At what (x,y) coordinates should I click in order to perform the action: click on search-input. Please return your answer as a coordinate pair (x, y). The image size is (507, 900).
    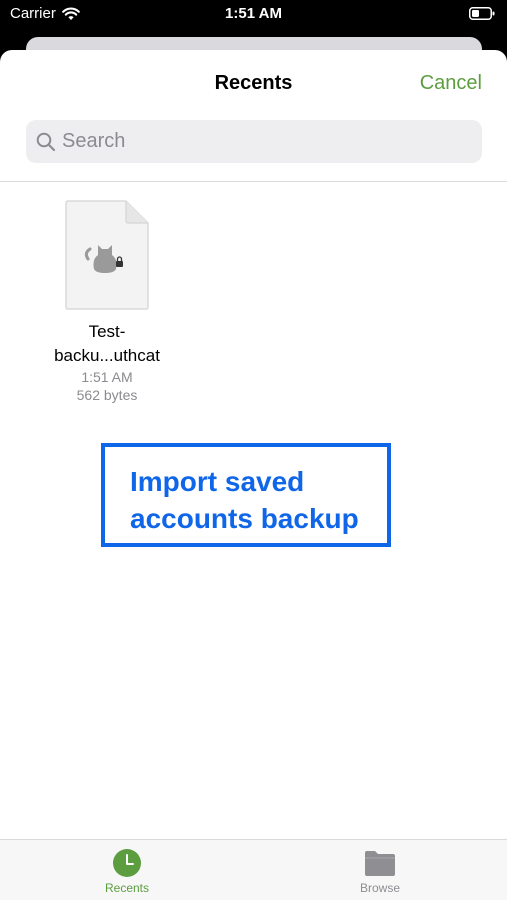
    Looking at the image, I should click on (252, 141).